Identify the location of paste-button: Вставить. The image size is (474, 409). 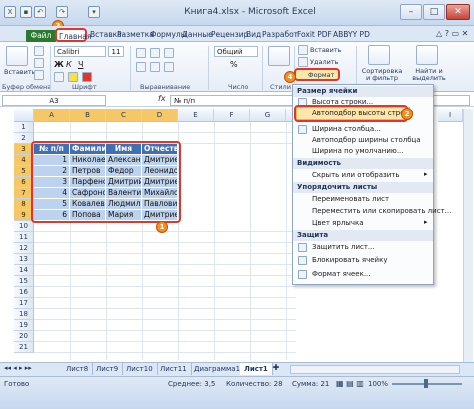
(19, 72).